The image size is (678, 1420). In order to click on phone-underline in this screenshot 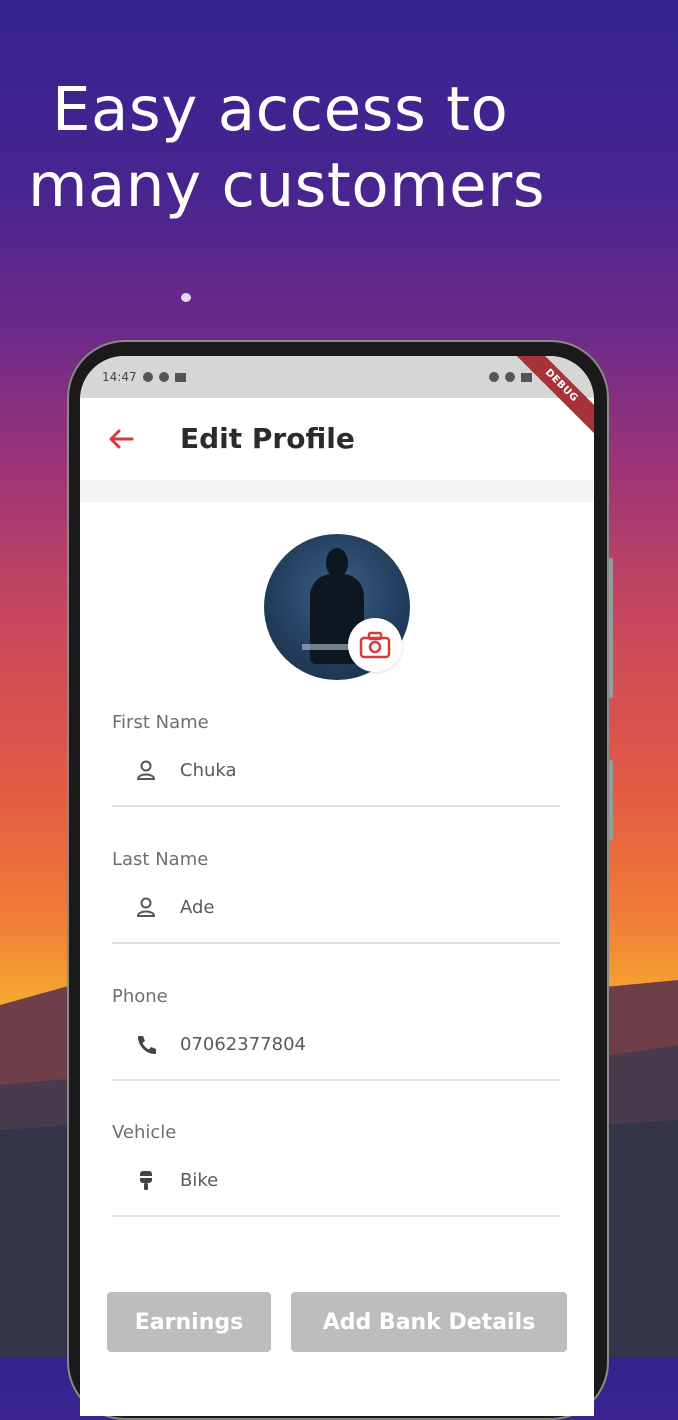, I will do `click(336, 1080)`.